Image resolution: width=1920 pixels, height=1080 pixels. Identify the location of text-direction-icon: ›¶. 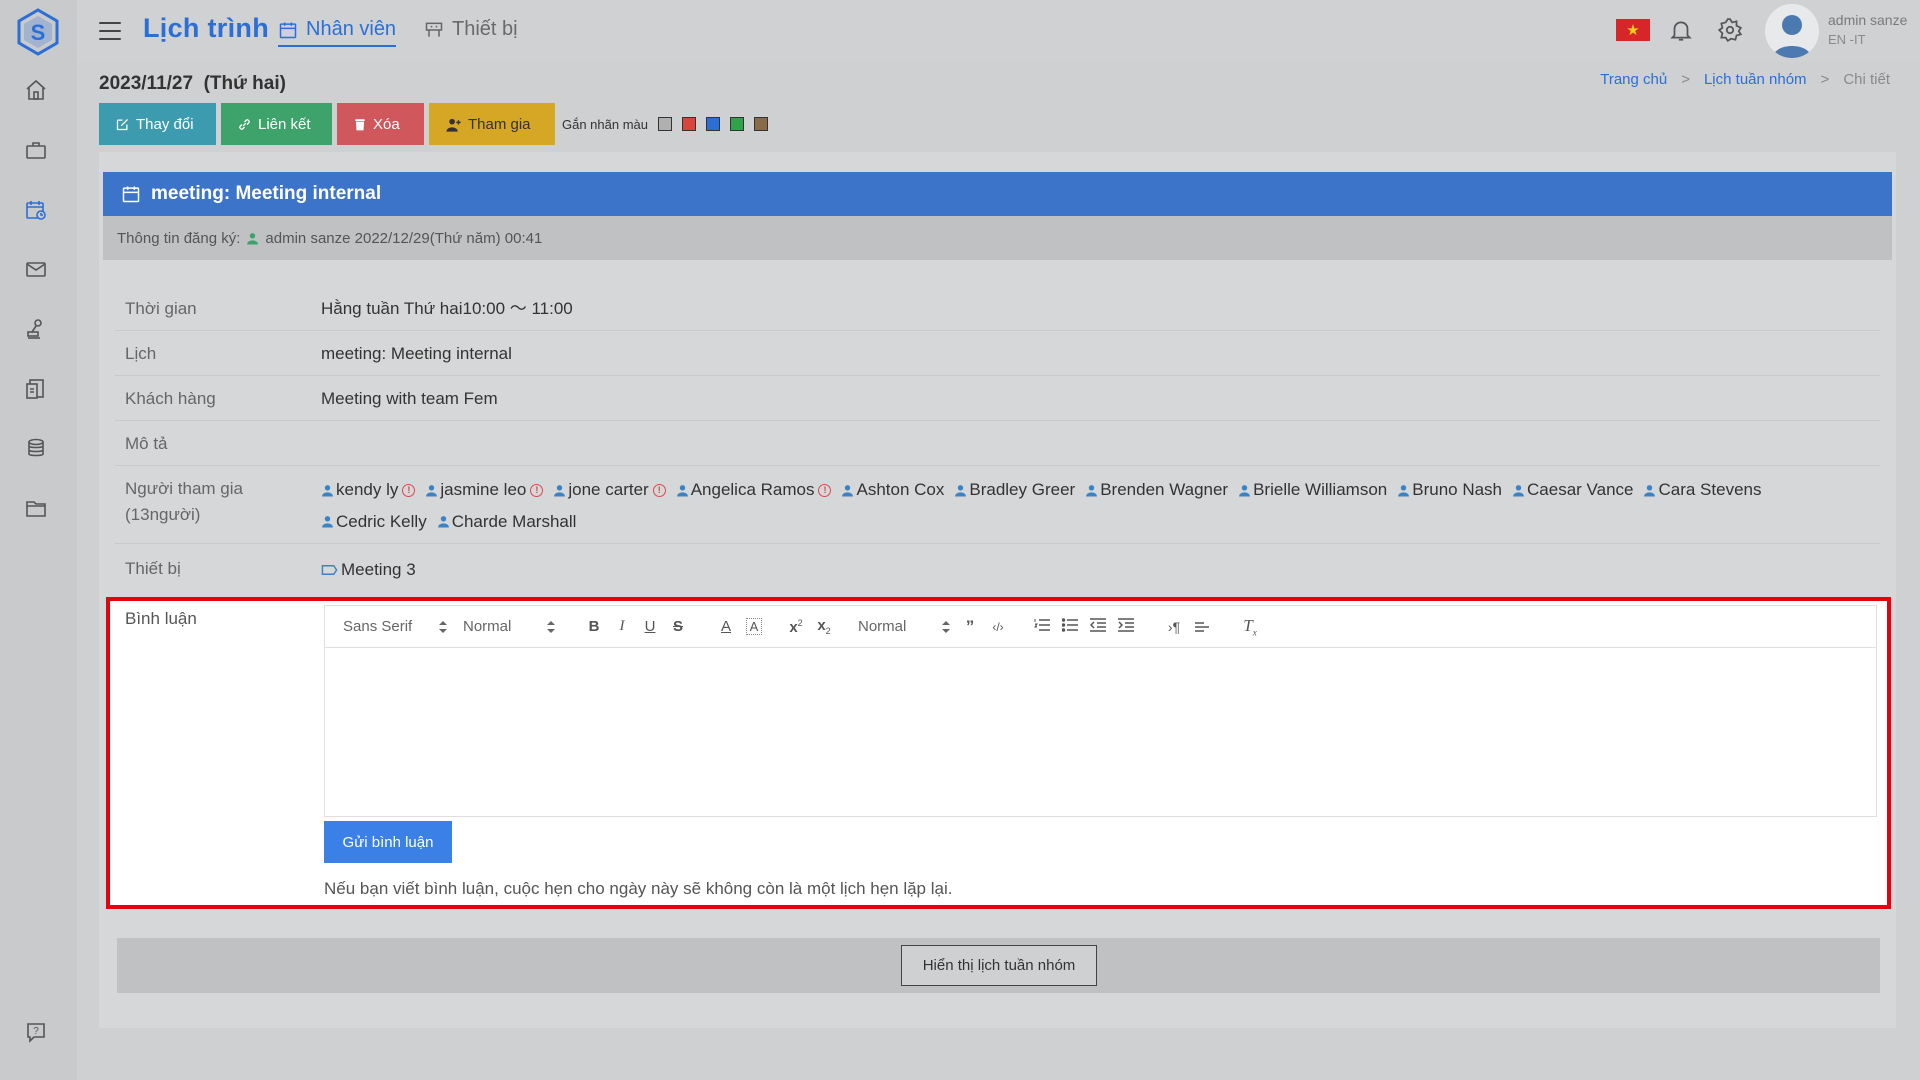
(1174, 627).